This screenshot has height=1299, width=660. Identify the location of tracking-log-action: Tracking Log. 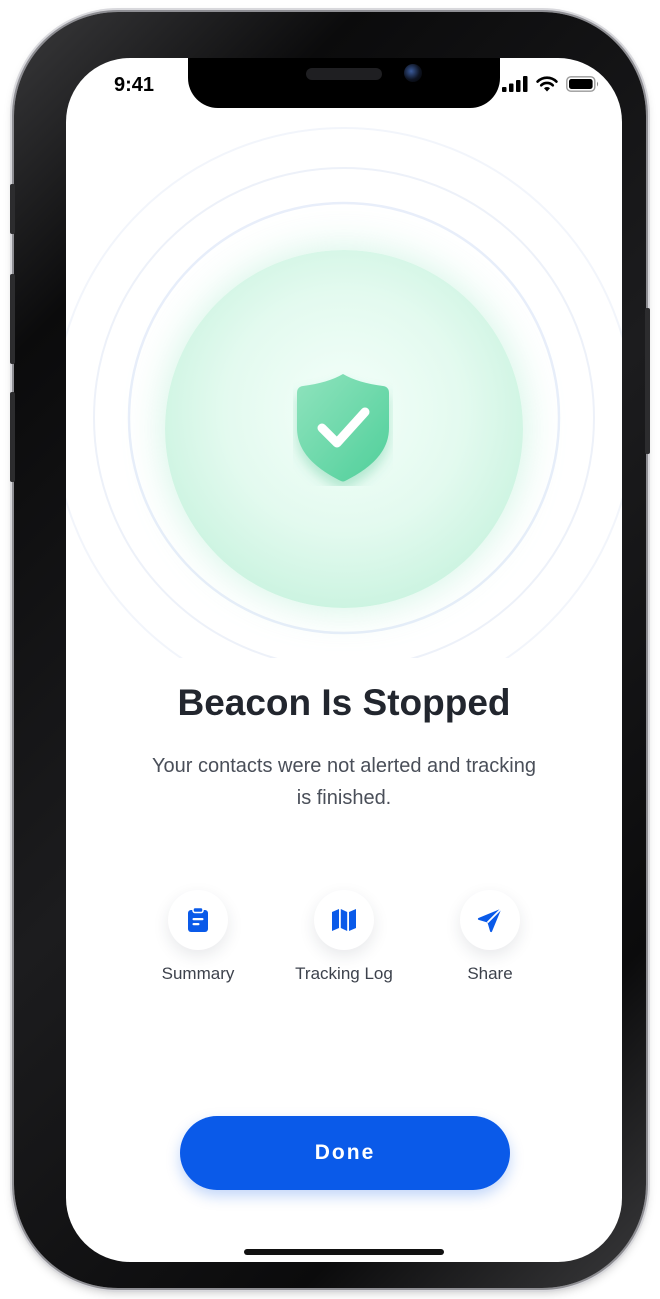
(344, 937).